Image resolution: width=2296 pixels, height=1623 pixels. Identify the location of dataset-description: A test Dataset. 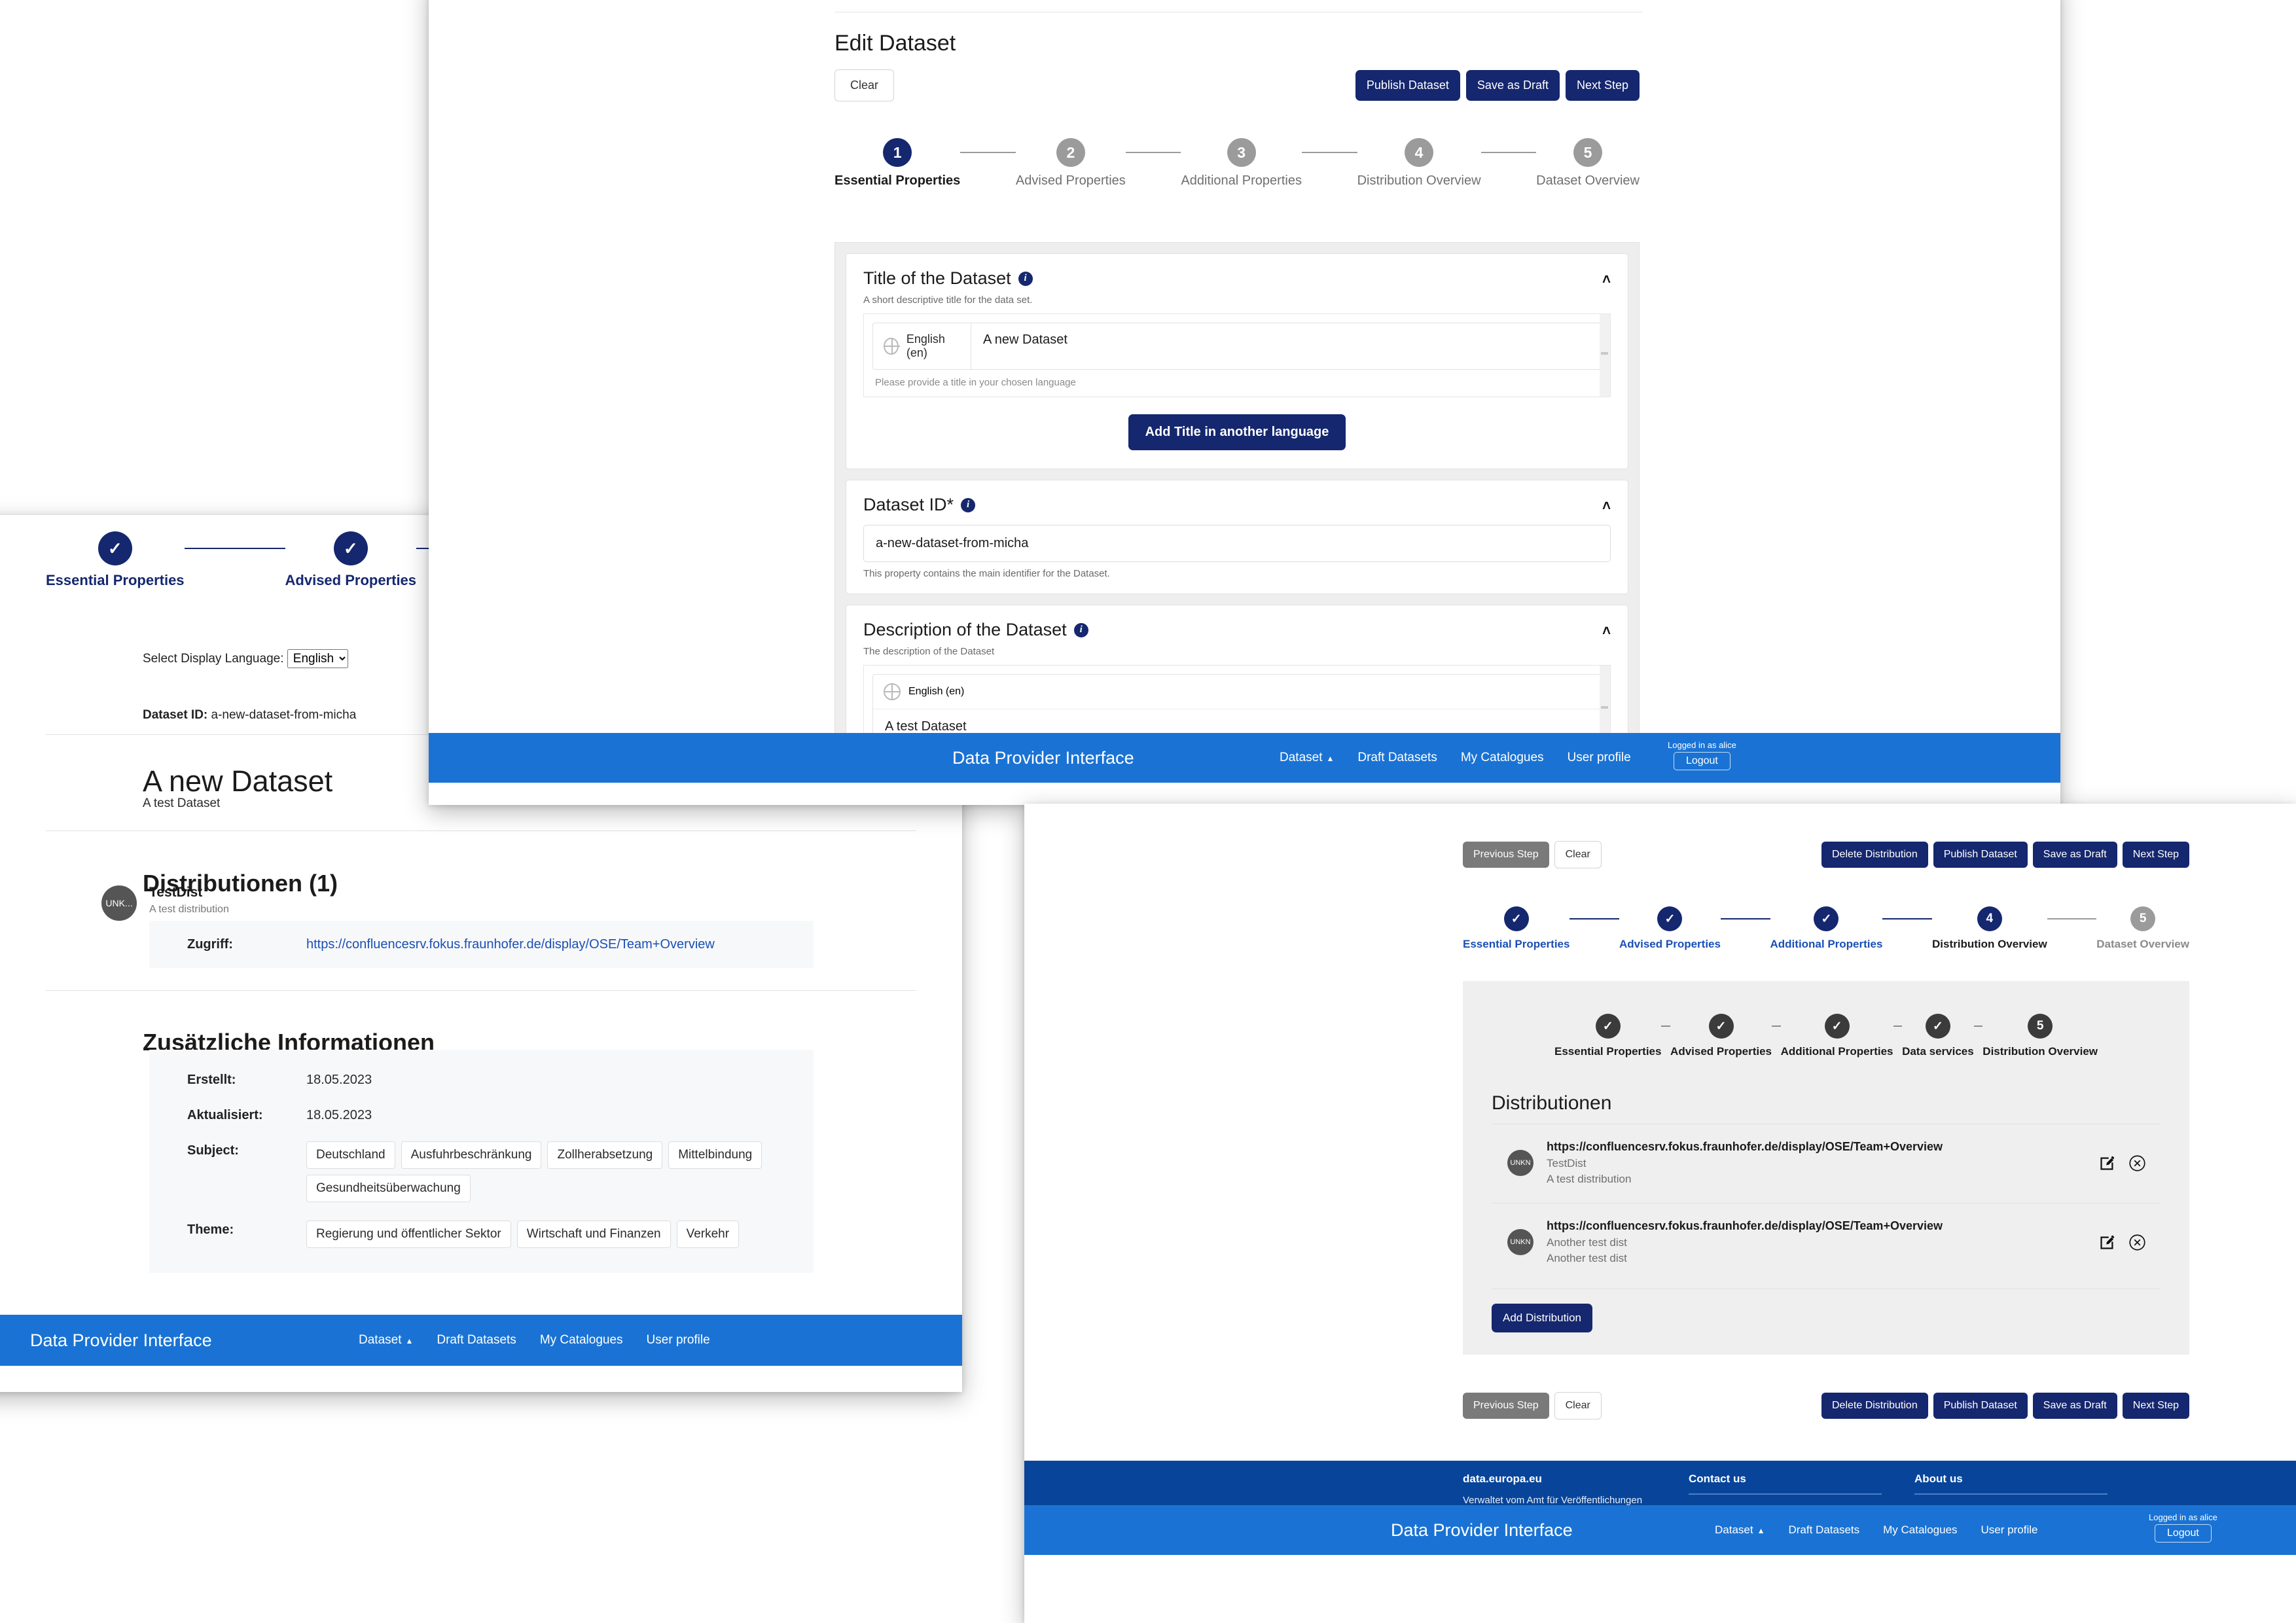
(182, 803).